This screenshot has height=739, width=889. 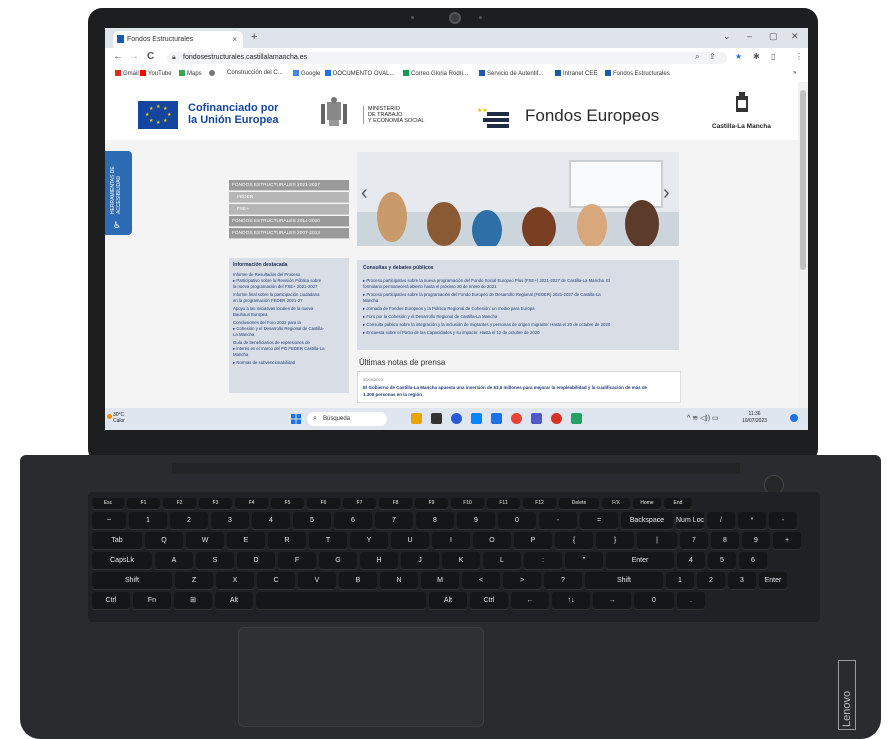 I want to click on key-l: L, so click(x=502, y=560).